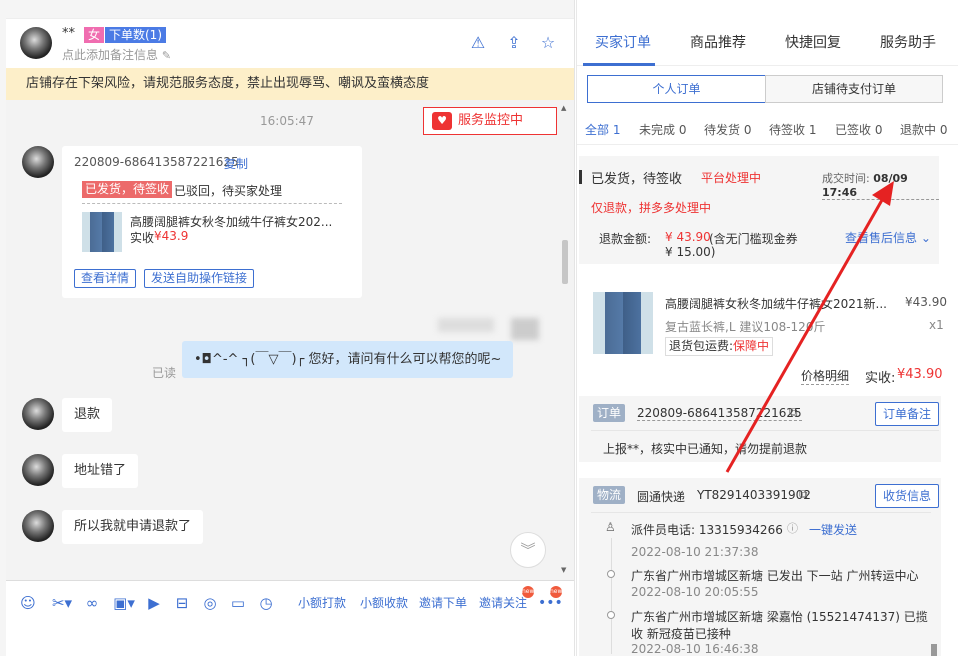  Describe the element at coordinates (718, 42) in the screenshot. I see `tab-product-recommend: 商品推荐` at that location.